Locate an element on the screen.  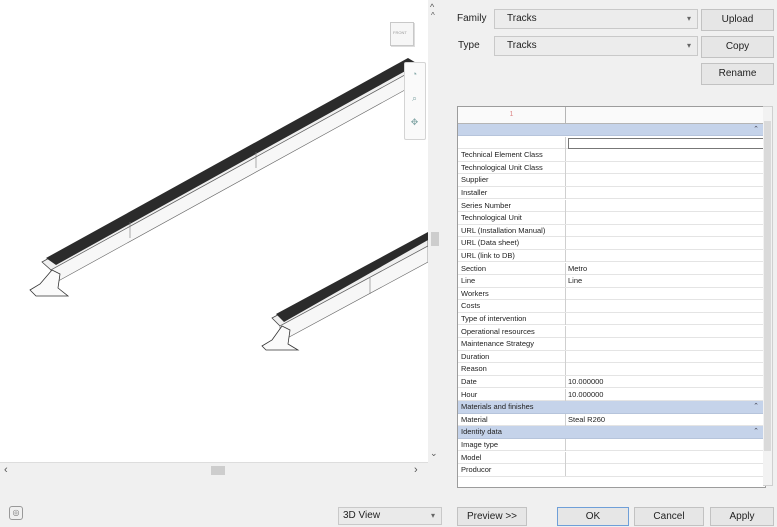
group-header-row: Materials and finishes ⌃ is located at coordinates (611, 407).